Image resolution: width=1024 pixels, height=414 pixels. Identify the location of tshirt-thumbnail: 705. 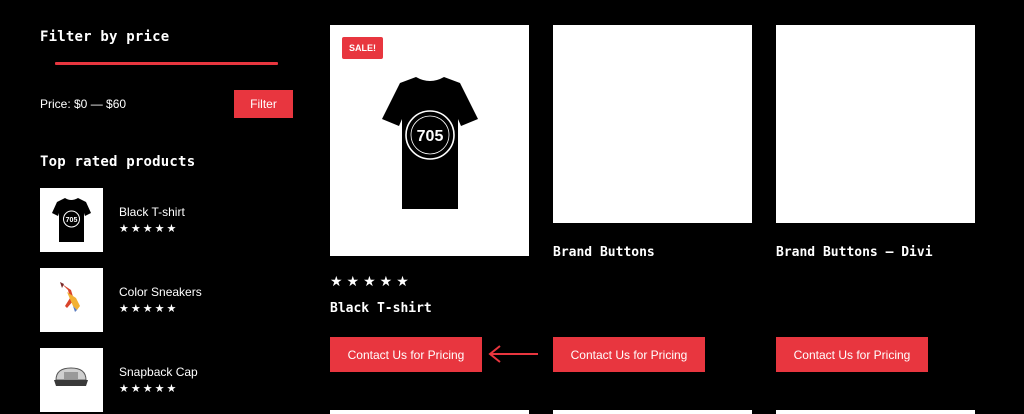
(71, 220).